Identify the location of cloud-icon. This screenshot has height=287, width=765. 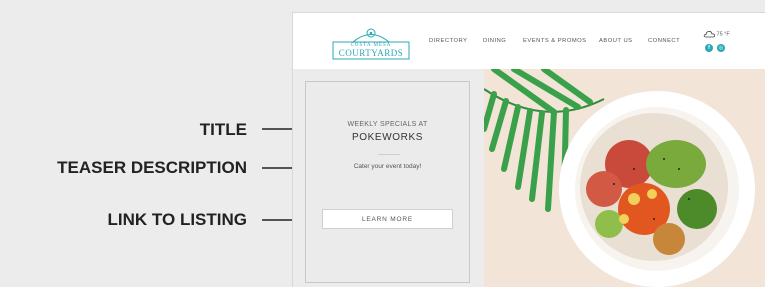
(709, 34).